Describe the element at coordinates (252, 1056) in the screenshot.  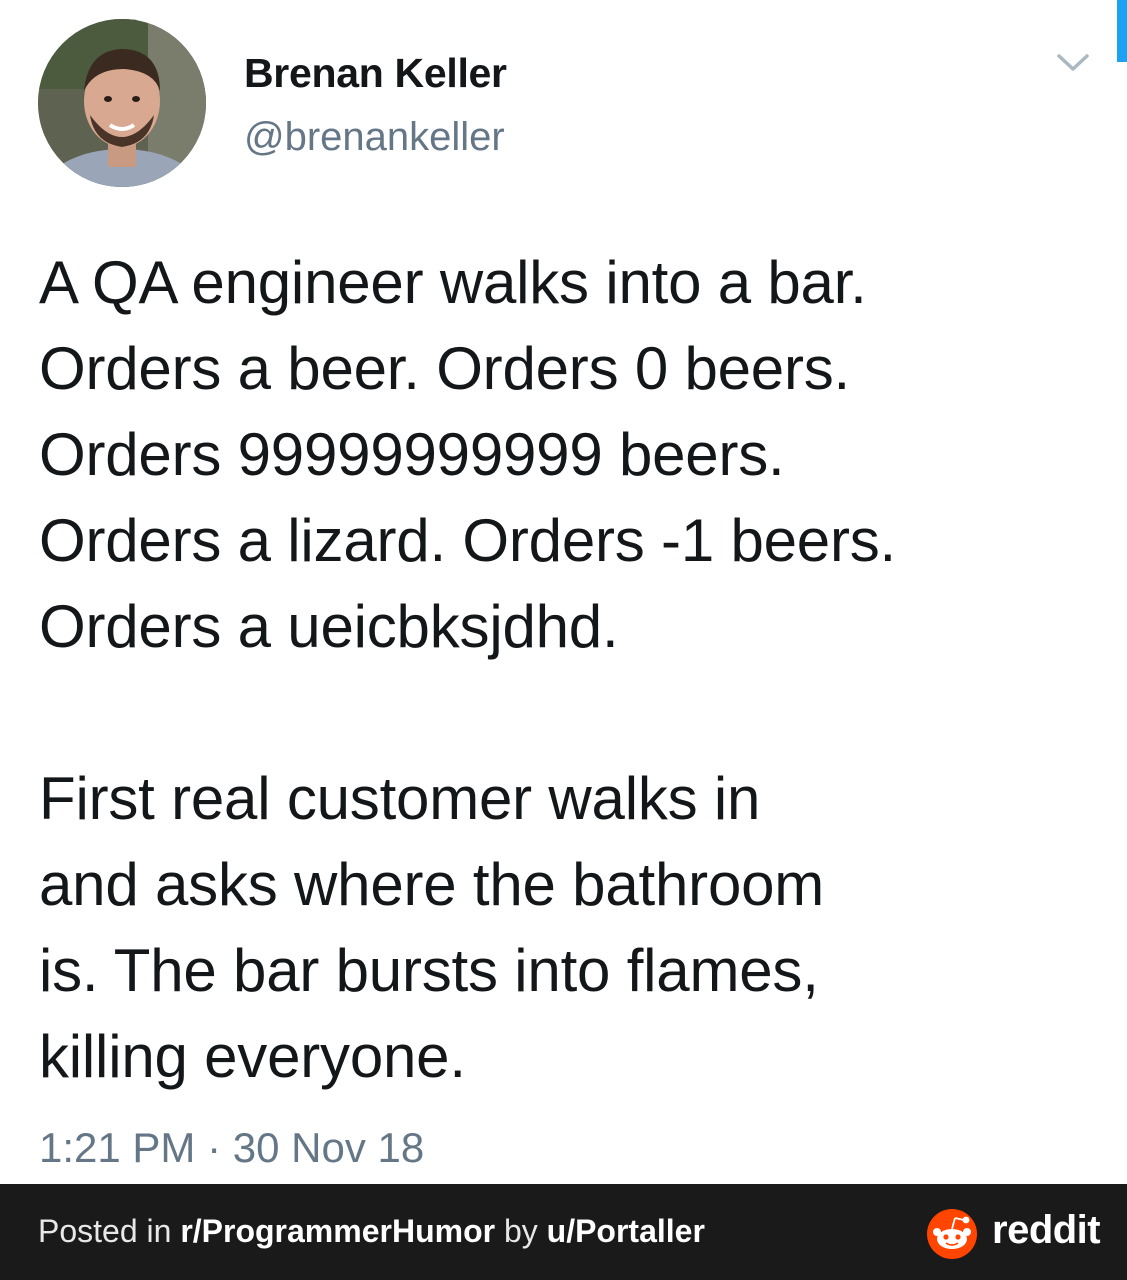
I see `tweet-text-line: killing everyone.` at that location.